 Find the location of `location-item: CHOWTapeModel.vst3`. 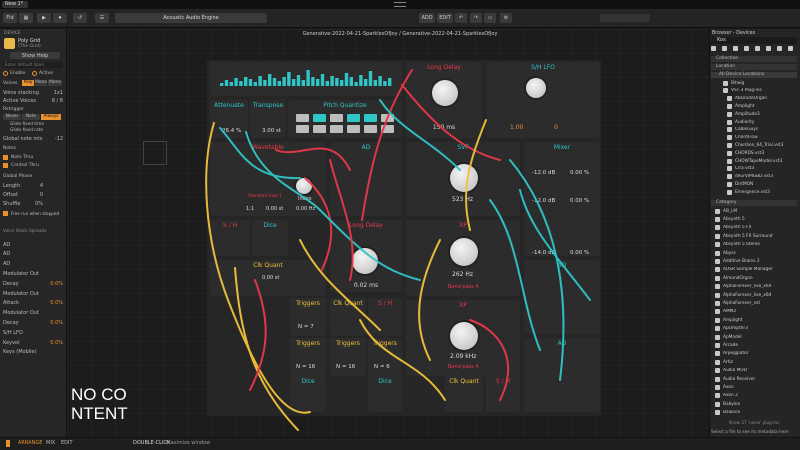

location-item: CHOWTapeModel.vst3 is located at coordinates (754, 161).